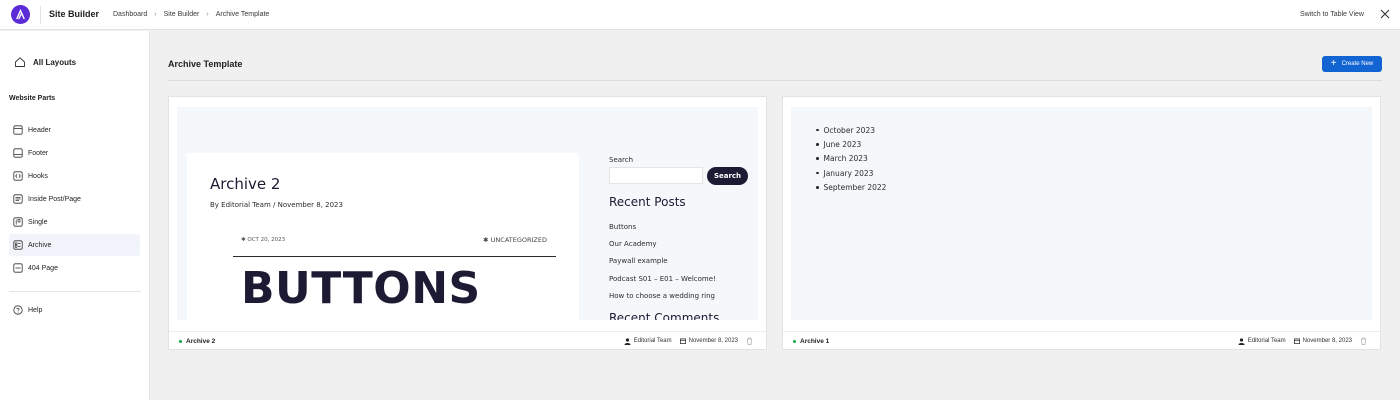 This screenshot has height=400, width=1400. What do you see at coordinates (74, 14) in the screenshot?
I see `app-title: Site Builder` at bounding box center [74, 14].